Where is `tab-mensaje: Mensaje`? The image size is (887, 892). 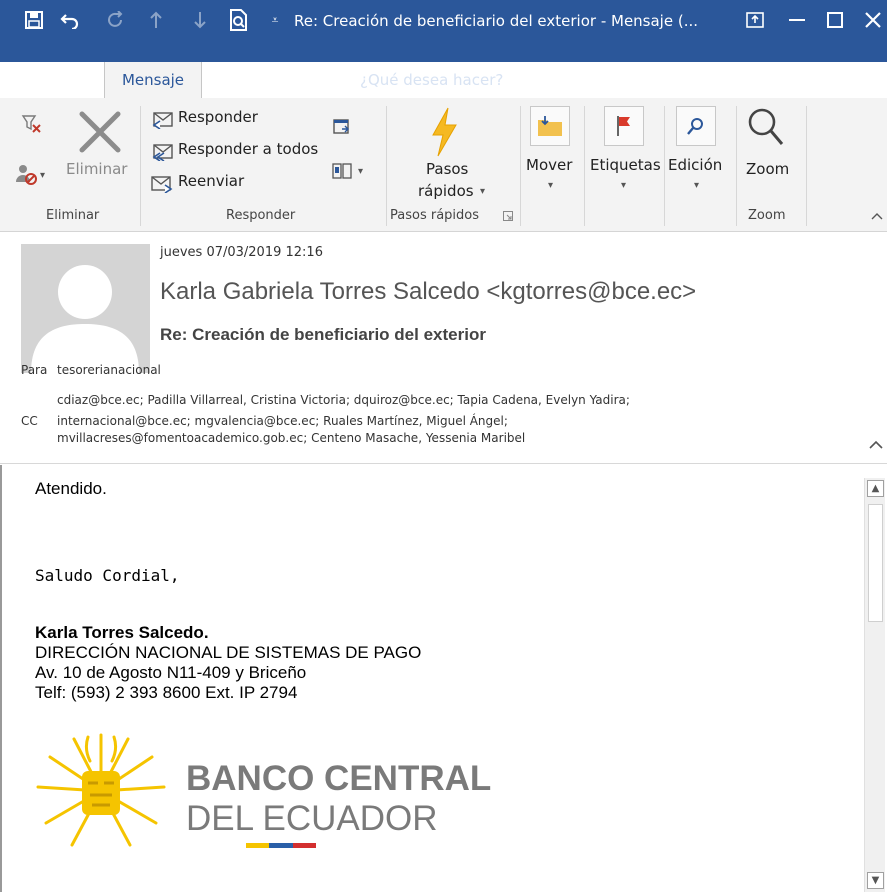 tab-mensaje: Mensaje is located at coordinates (153, 81).